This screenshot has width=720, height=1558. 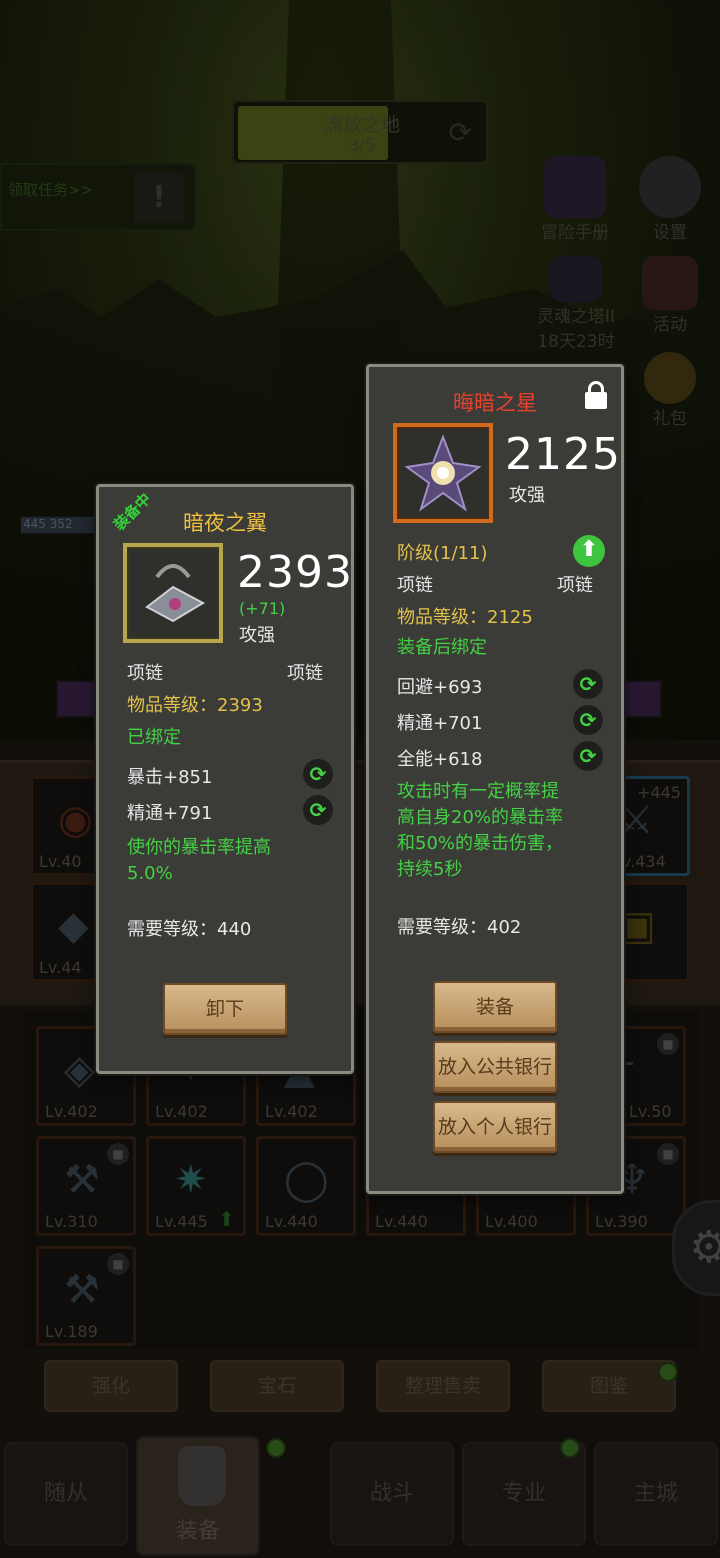 I want to click on star-amulet-icon, so click(x=443, y=473).